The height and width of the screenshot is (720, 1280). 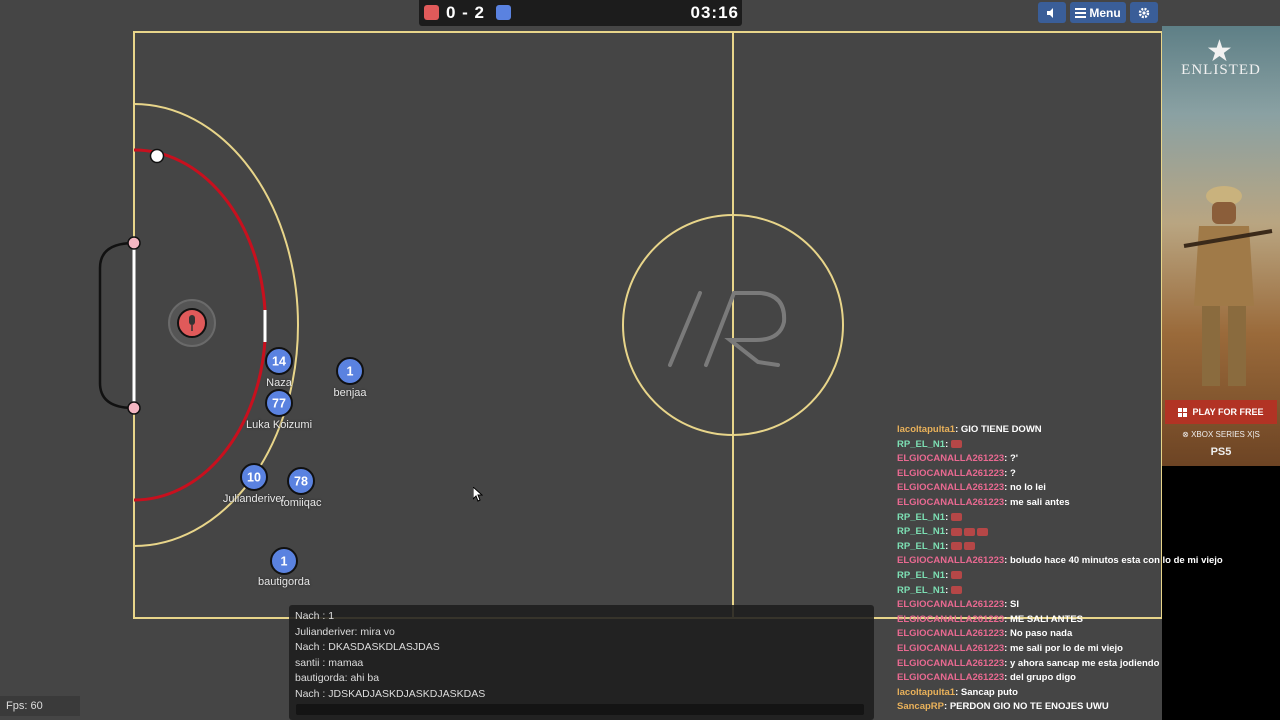 What do you see at coordinates (1087, 605) in the screenshot?
I see `feed-message: ELGIOCANALLA261223: SI` at bounding box center [1087, 605].